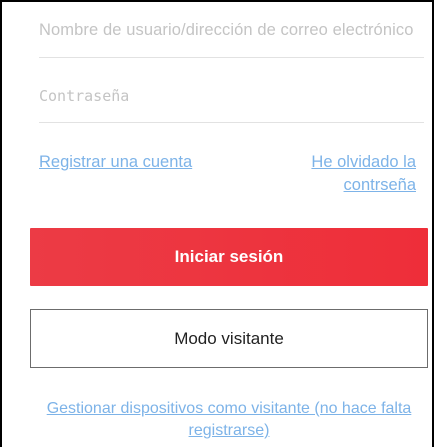 This screenshot has height=447, width=434. I want to click on forgot-password-link: He olvidado la contrseña, so click(346, 174).